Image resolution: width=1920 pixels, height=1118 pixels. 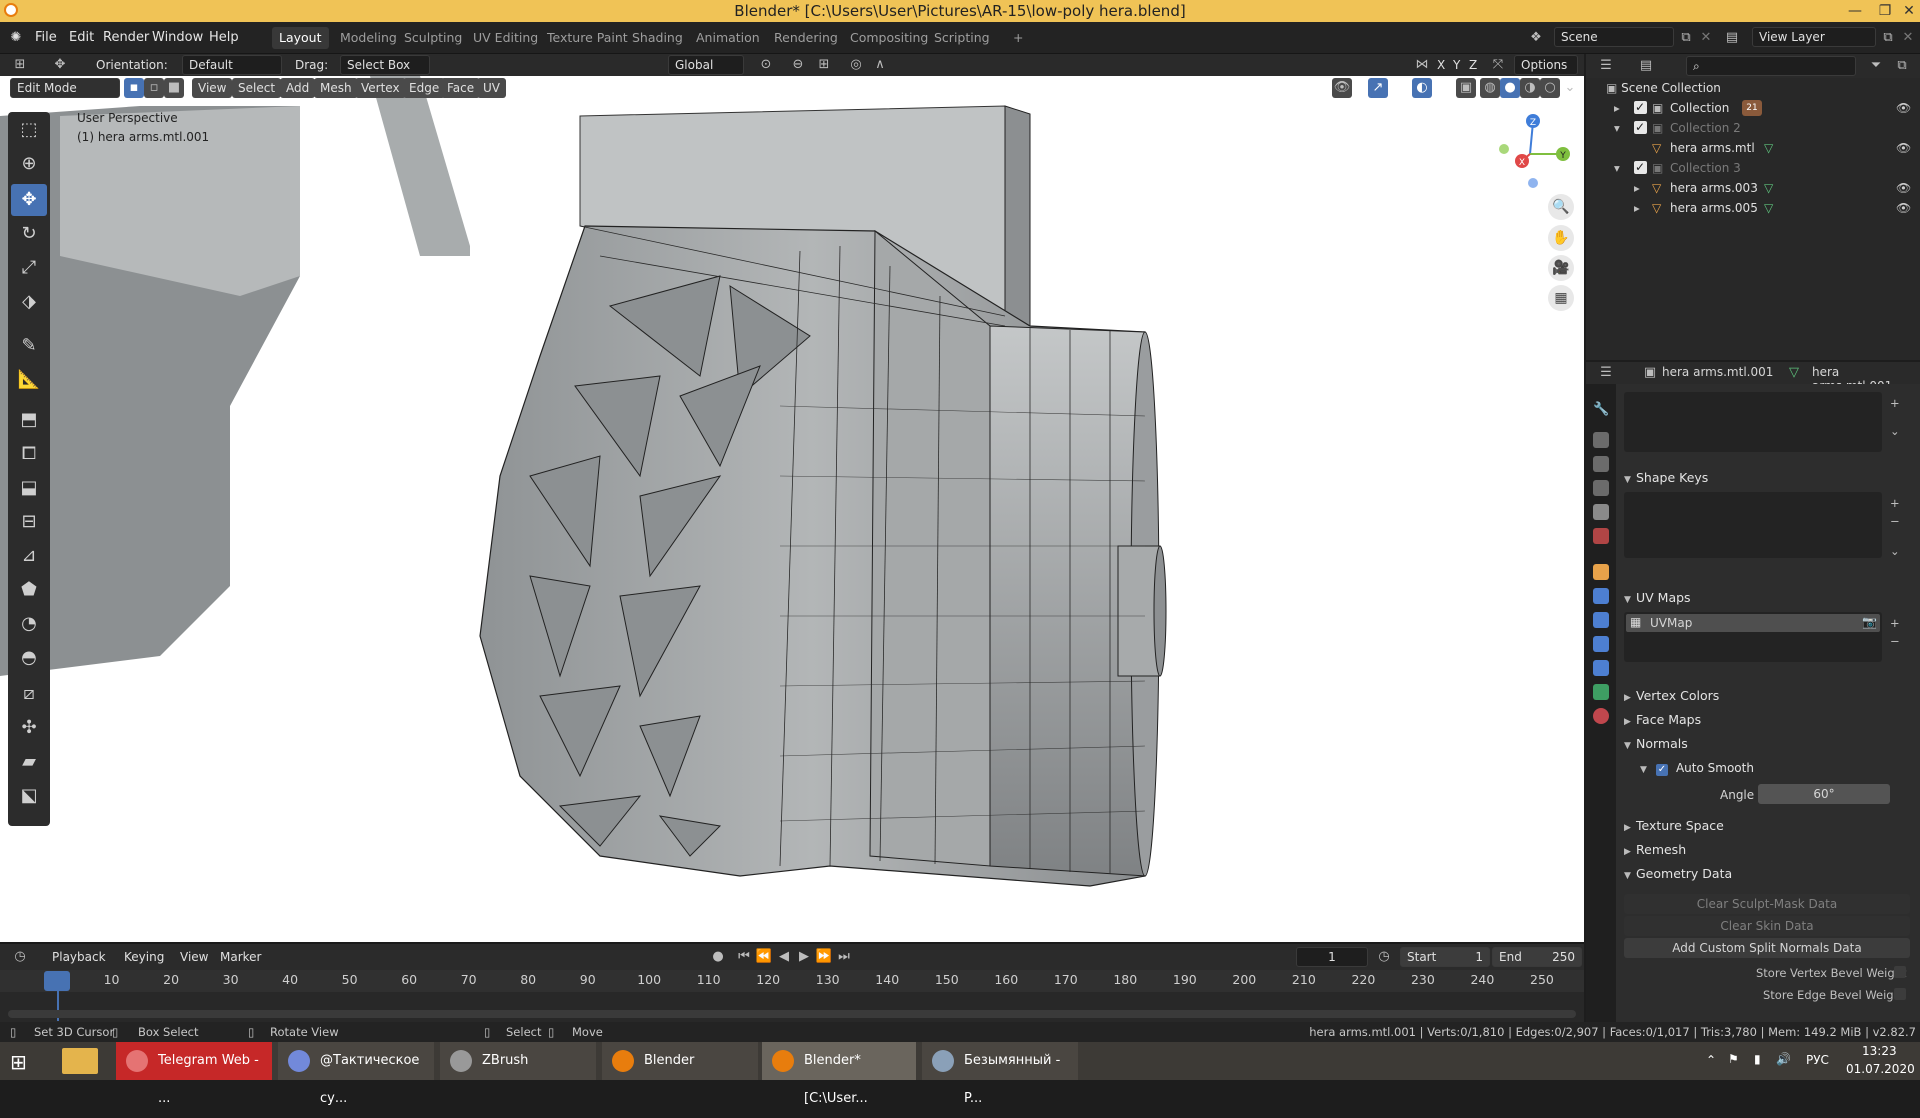 What do you see at coordinates (1824, 794) in the screenshot?
I see `angle-field: 60°` at bounding box center [1824, 794].